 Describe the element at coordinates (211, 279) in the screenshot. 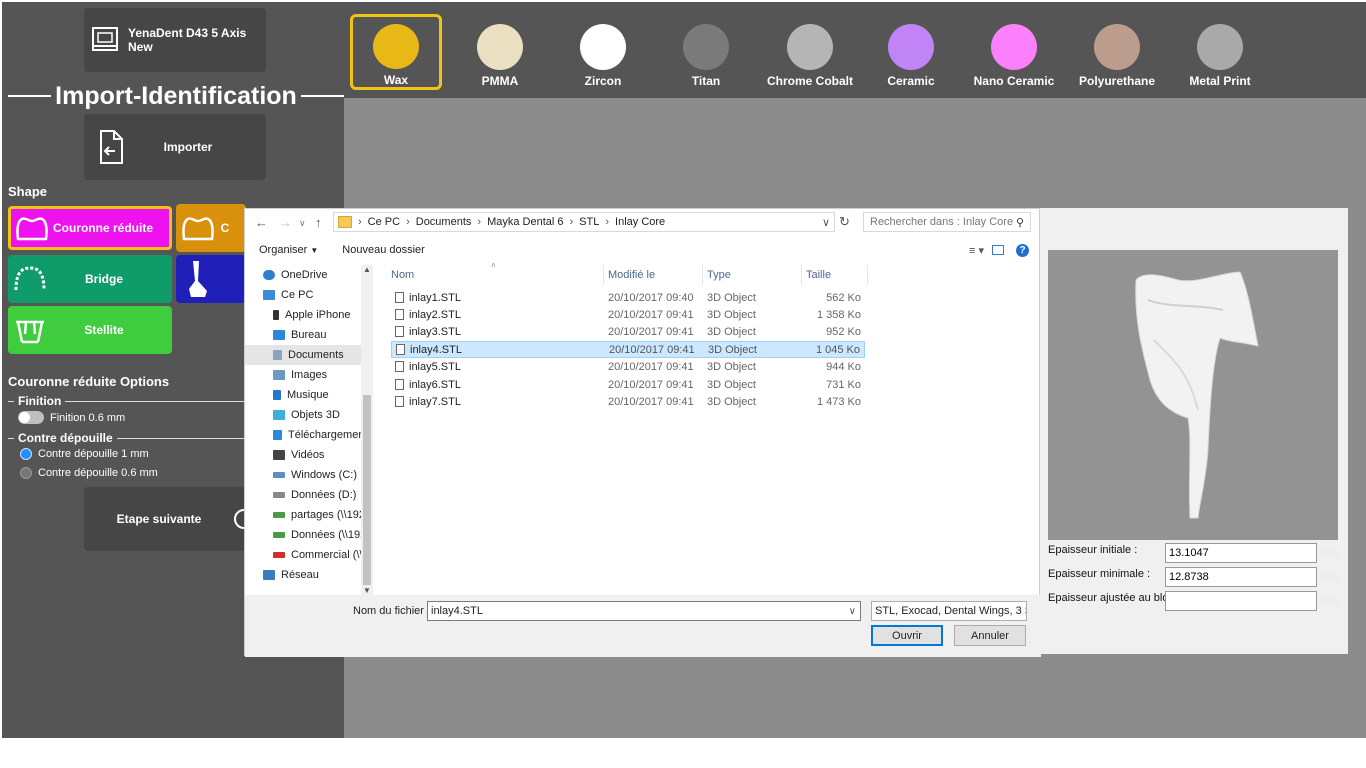

I see `shape-inlay-core-button` at that location.